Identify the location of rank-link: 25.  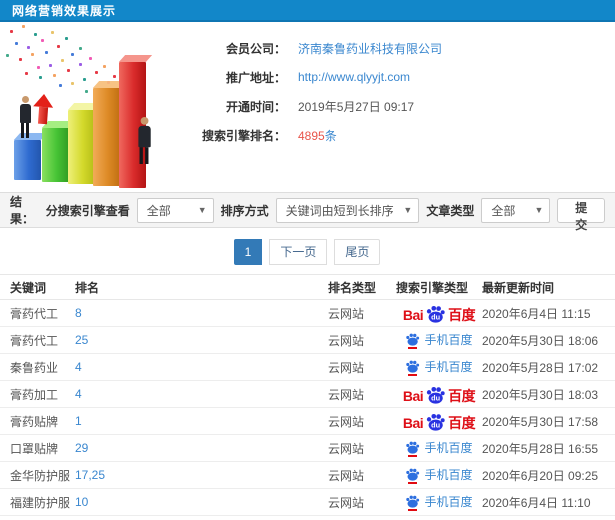
(81, 340).